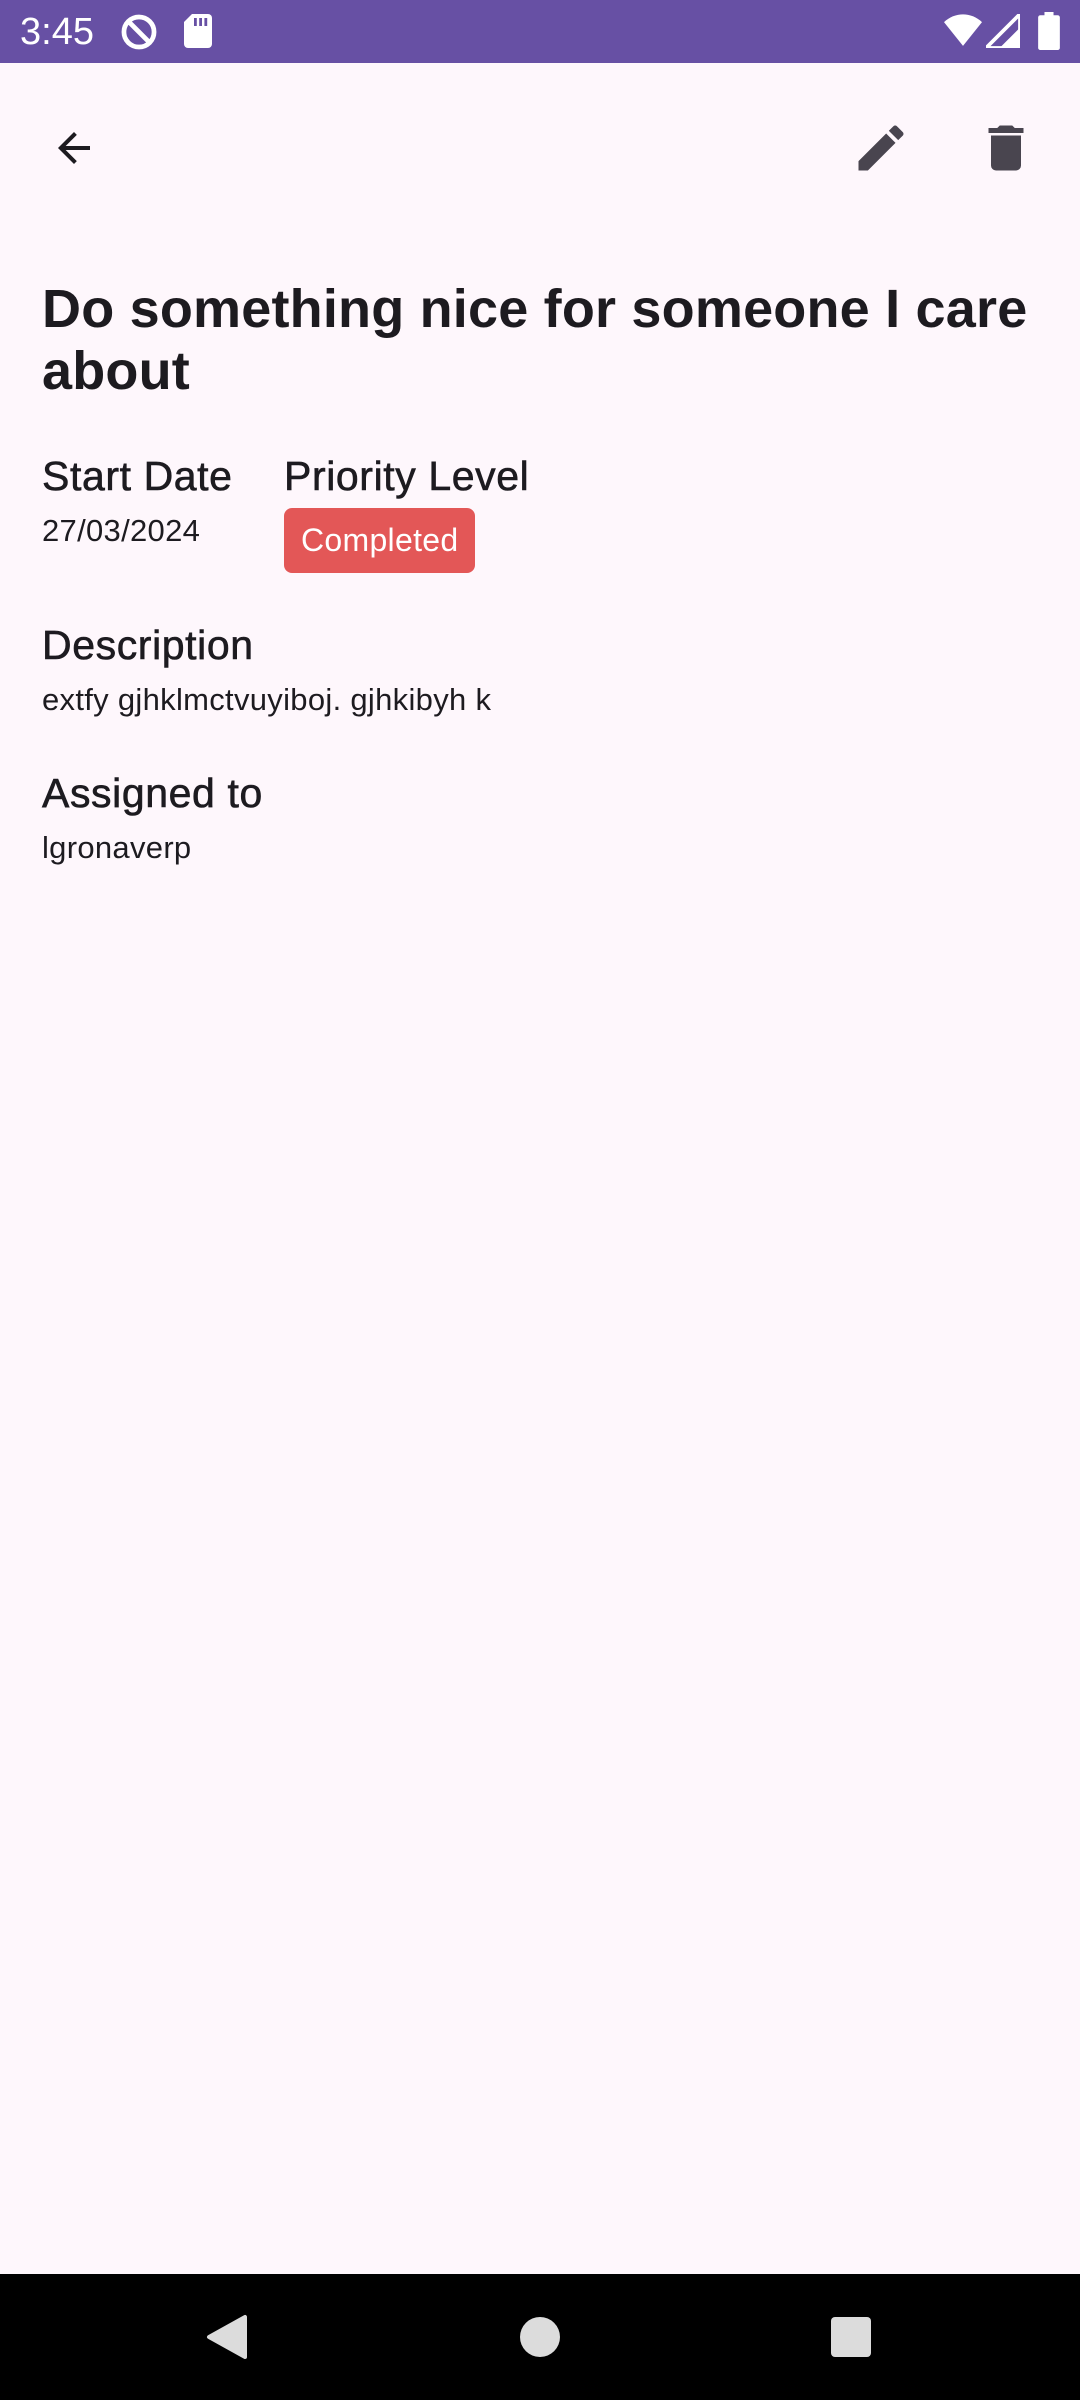  Describe the element at coordinates (407, 476) in the screenshot. I see `priority-label: Priority Level` at that location.